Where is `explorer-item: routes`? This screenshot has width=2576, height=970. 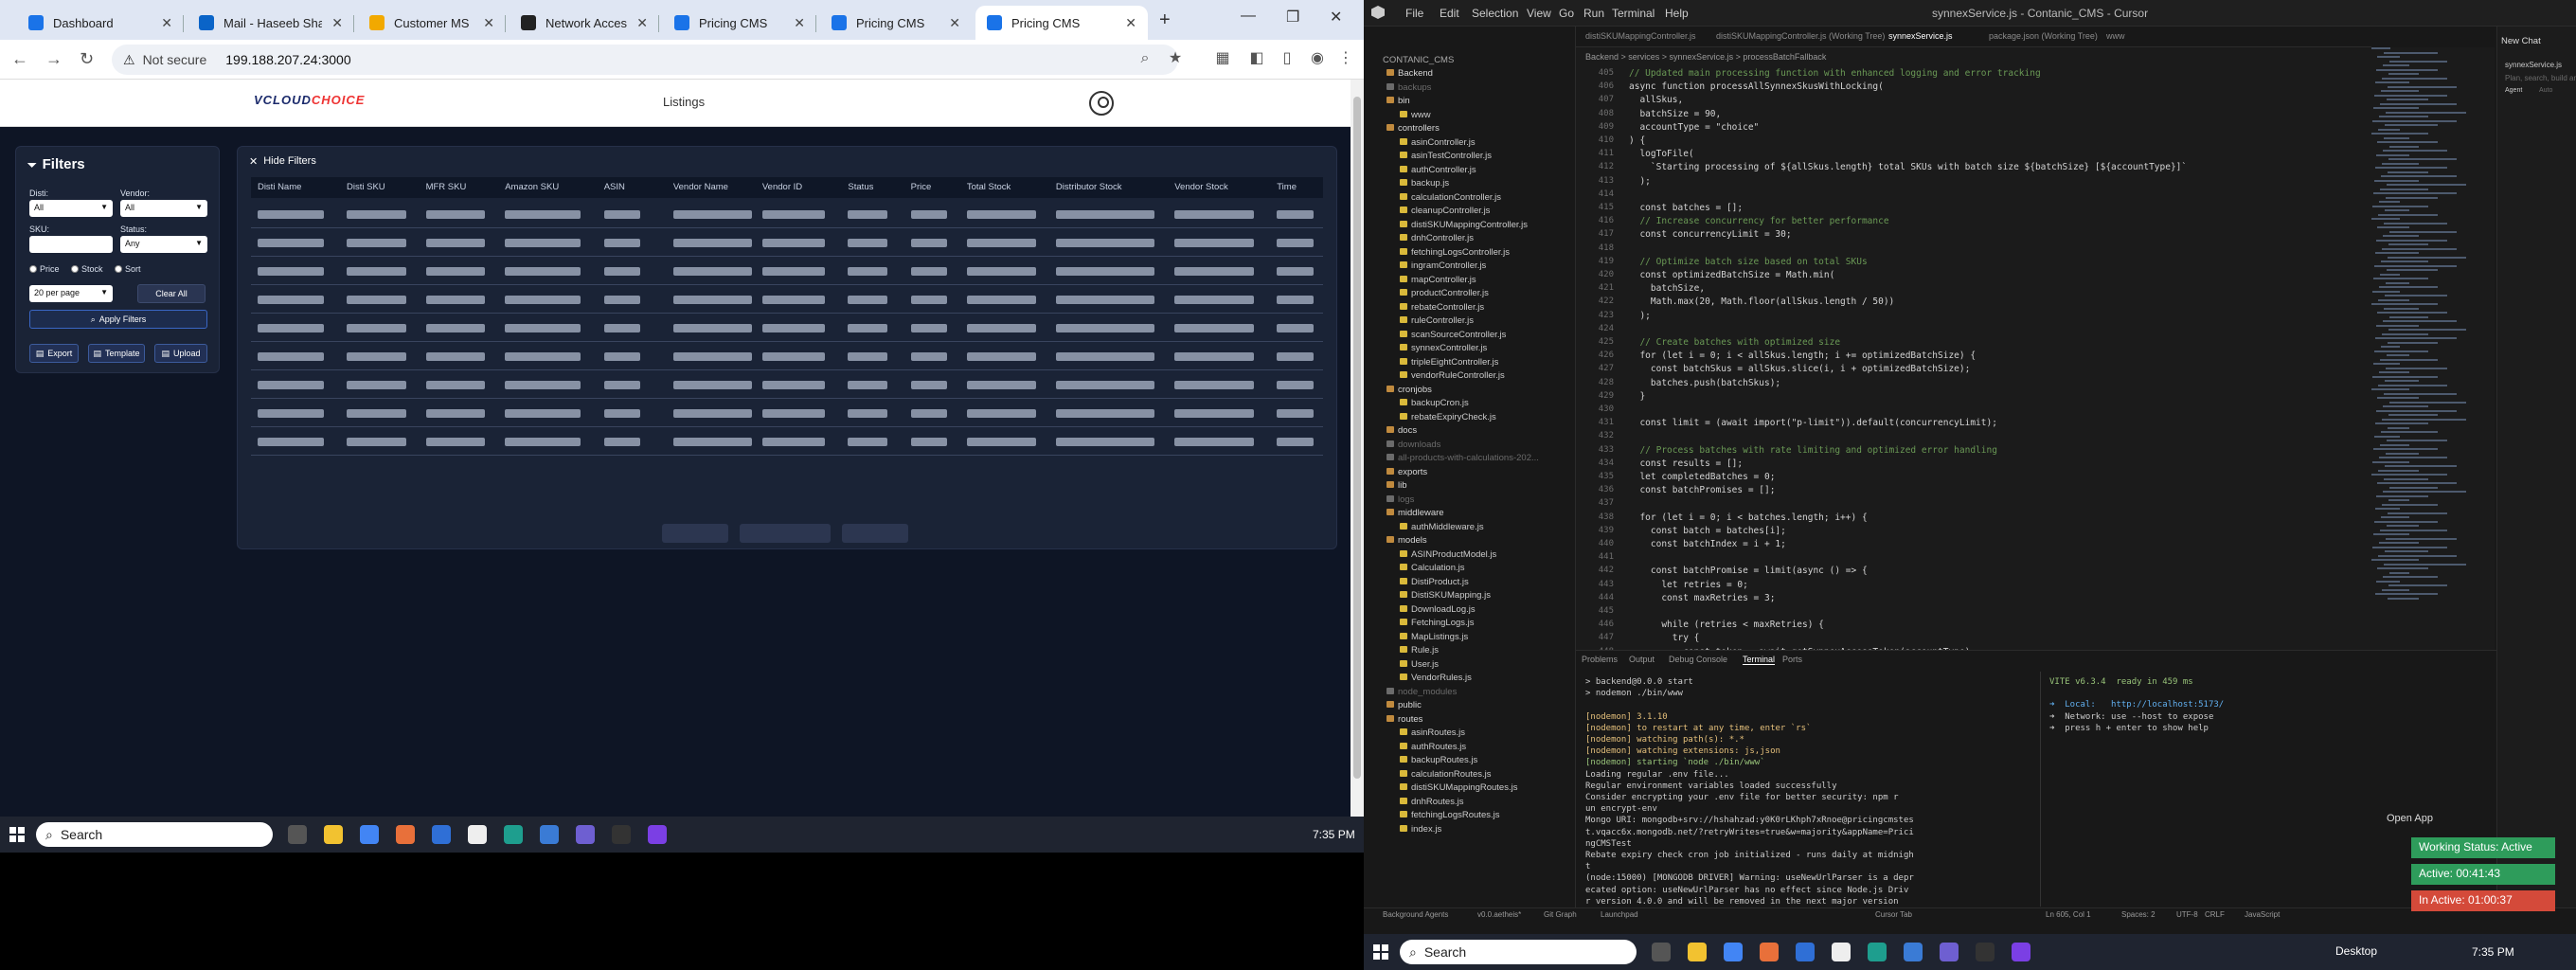 explorer-item: routes is located at coordinates (1404, 719).